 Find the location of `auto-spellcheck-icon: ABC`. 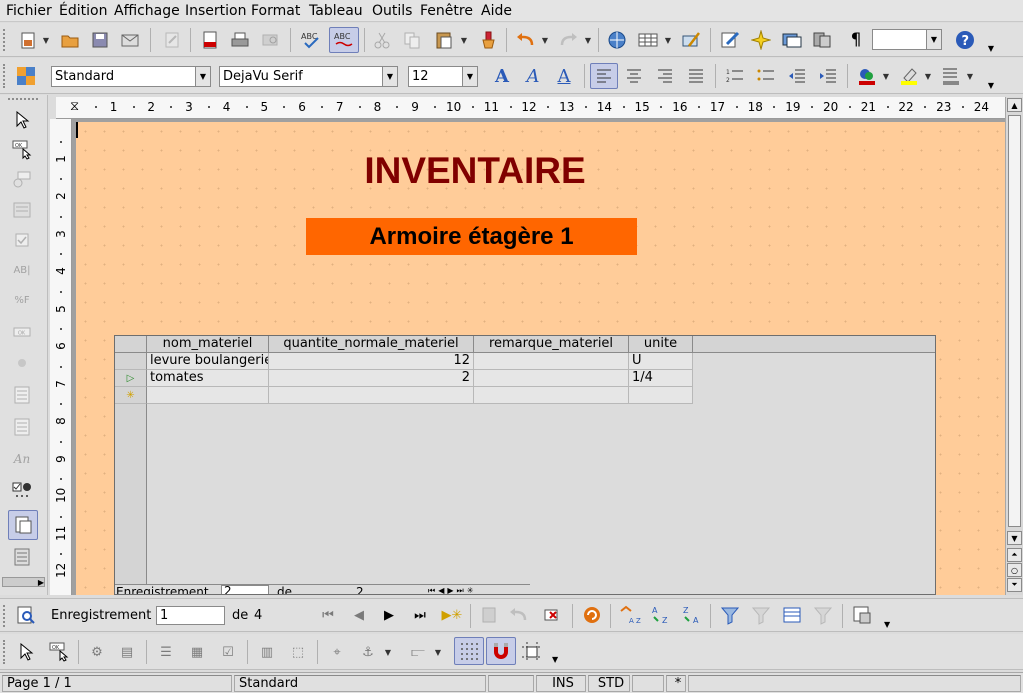

auto-spellcheck-icon: ABC is located at coordinates (344, 40).